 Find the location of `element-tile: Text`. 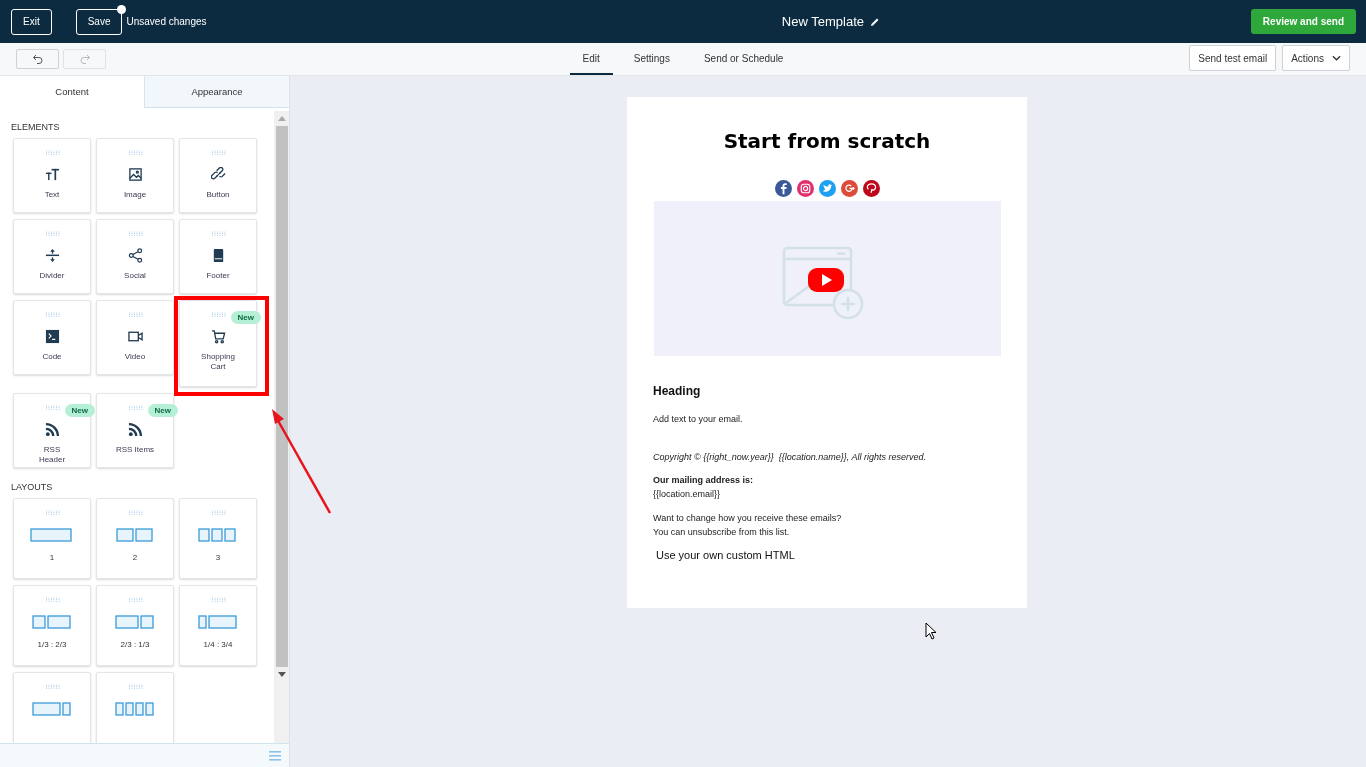

element-tile: Text is located at coordinates (52, 175).